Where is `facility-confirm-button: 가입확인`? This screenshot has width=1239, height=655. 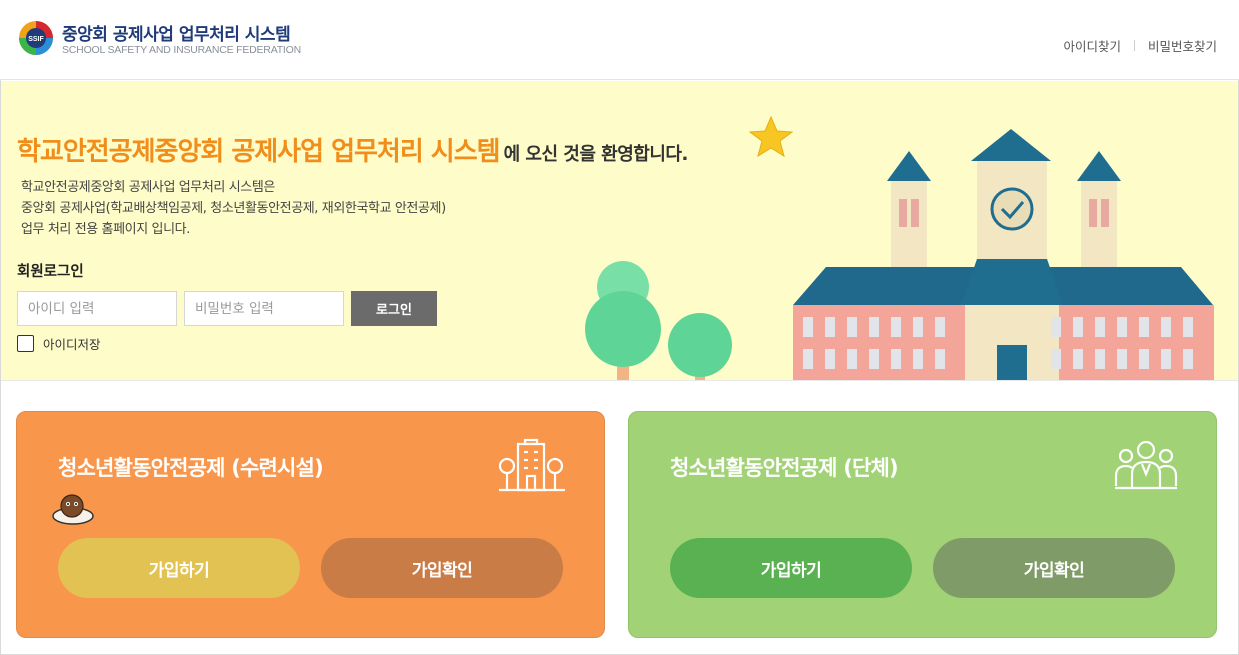 facility-confirm-button: 가입확인 is located at coordinates (442, 568).